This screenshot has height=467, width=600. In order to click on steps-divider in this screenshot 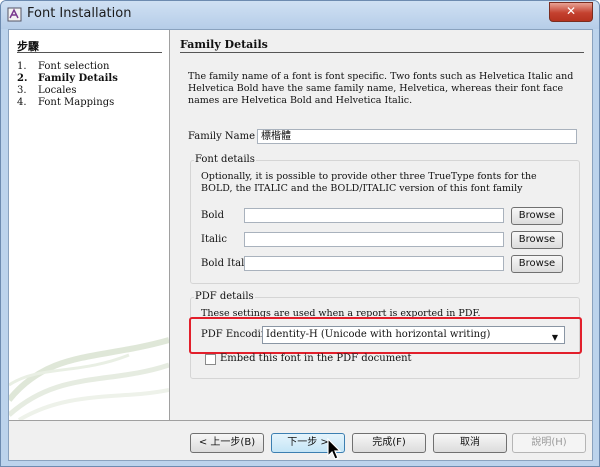, I will do `click(89, 52)`.